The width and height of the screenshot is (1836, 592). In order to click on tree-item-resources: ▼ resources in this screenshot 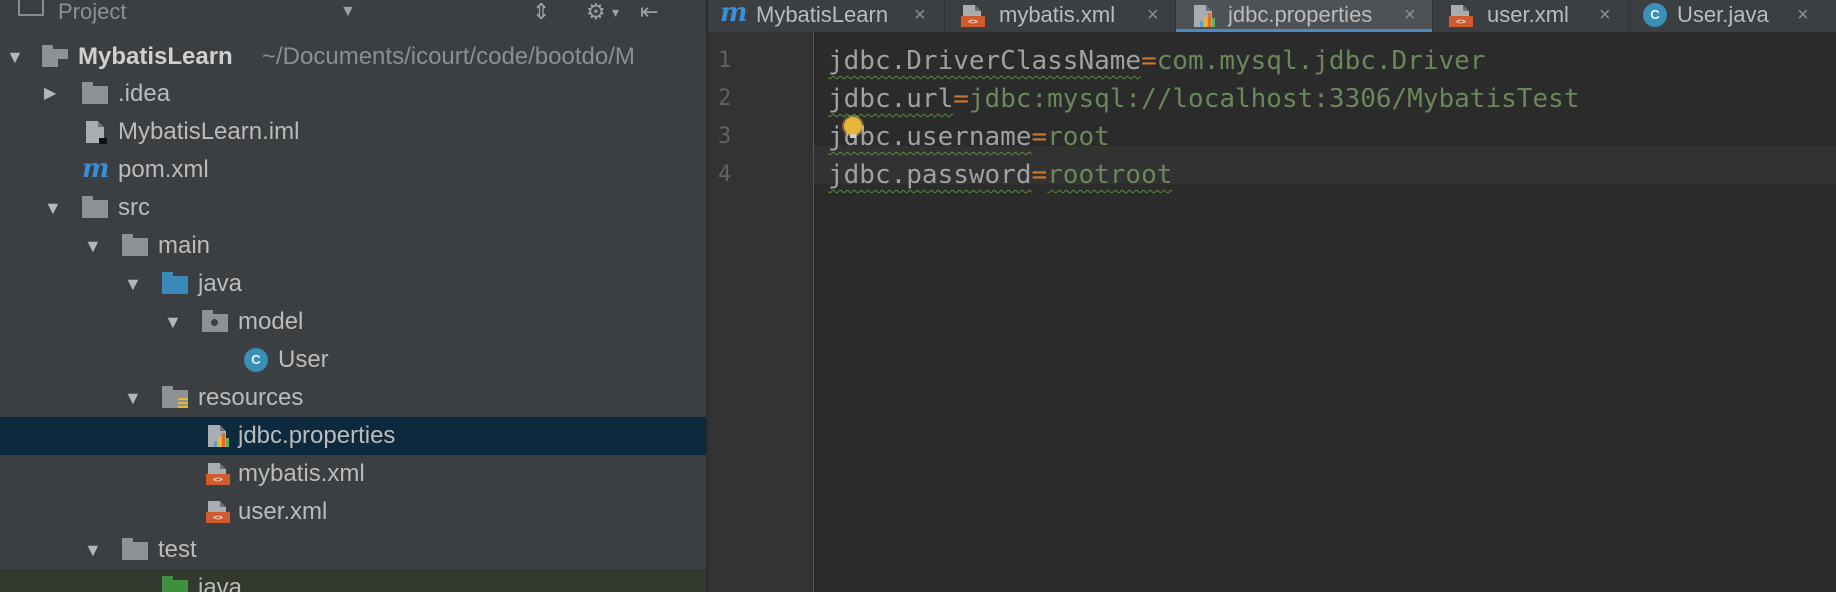, I will do `click(353, 398)`.